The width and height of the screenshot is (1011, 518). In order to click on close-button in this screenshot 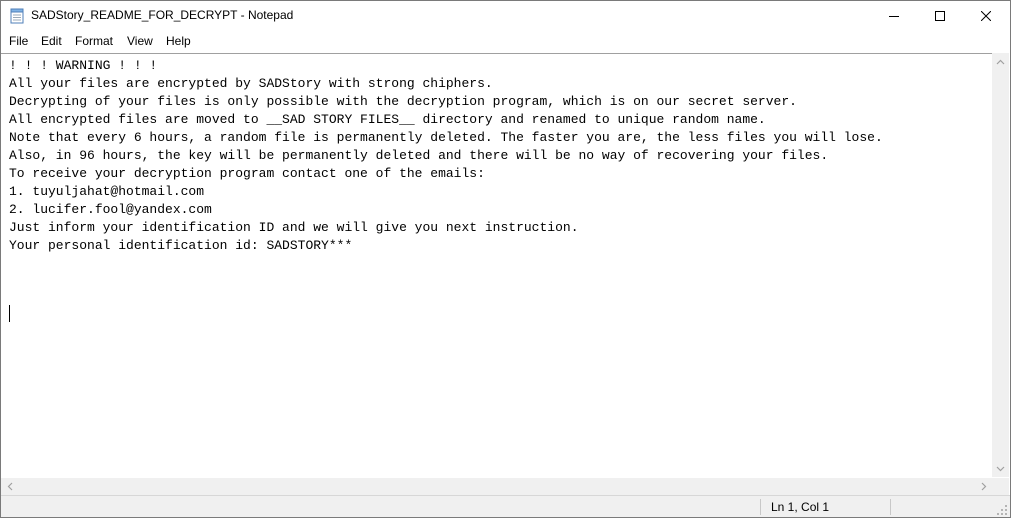, I will do `click(986, 16)`.